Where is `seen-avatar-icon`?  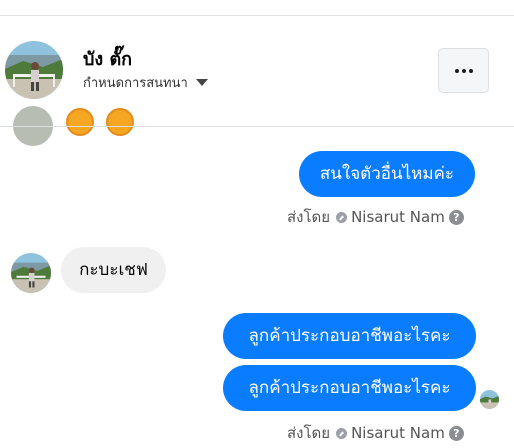 seen-avatar-icon is located at coordinates (489, 399).